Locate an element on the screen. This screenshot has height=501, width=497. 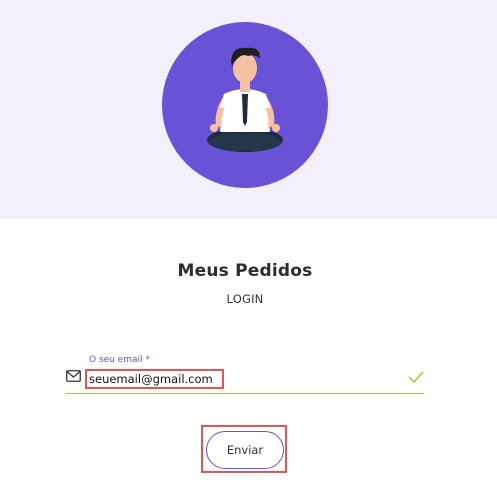
send-button: Enviar is located at coordinates (245, 450).